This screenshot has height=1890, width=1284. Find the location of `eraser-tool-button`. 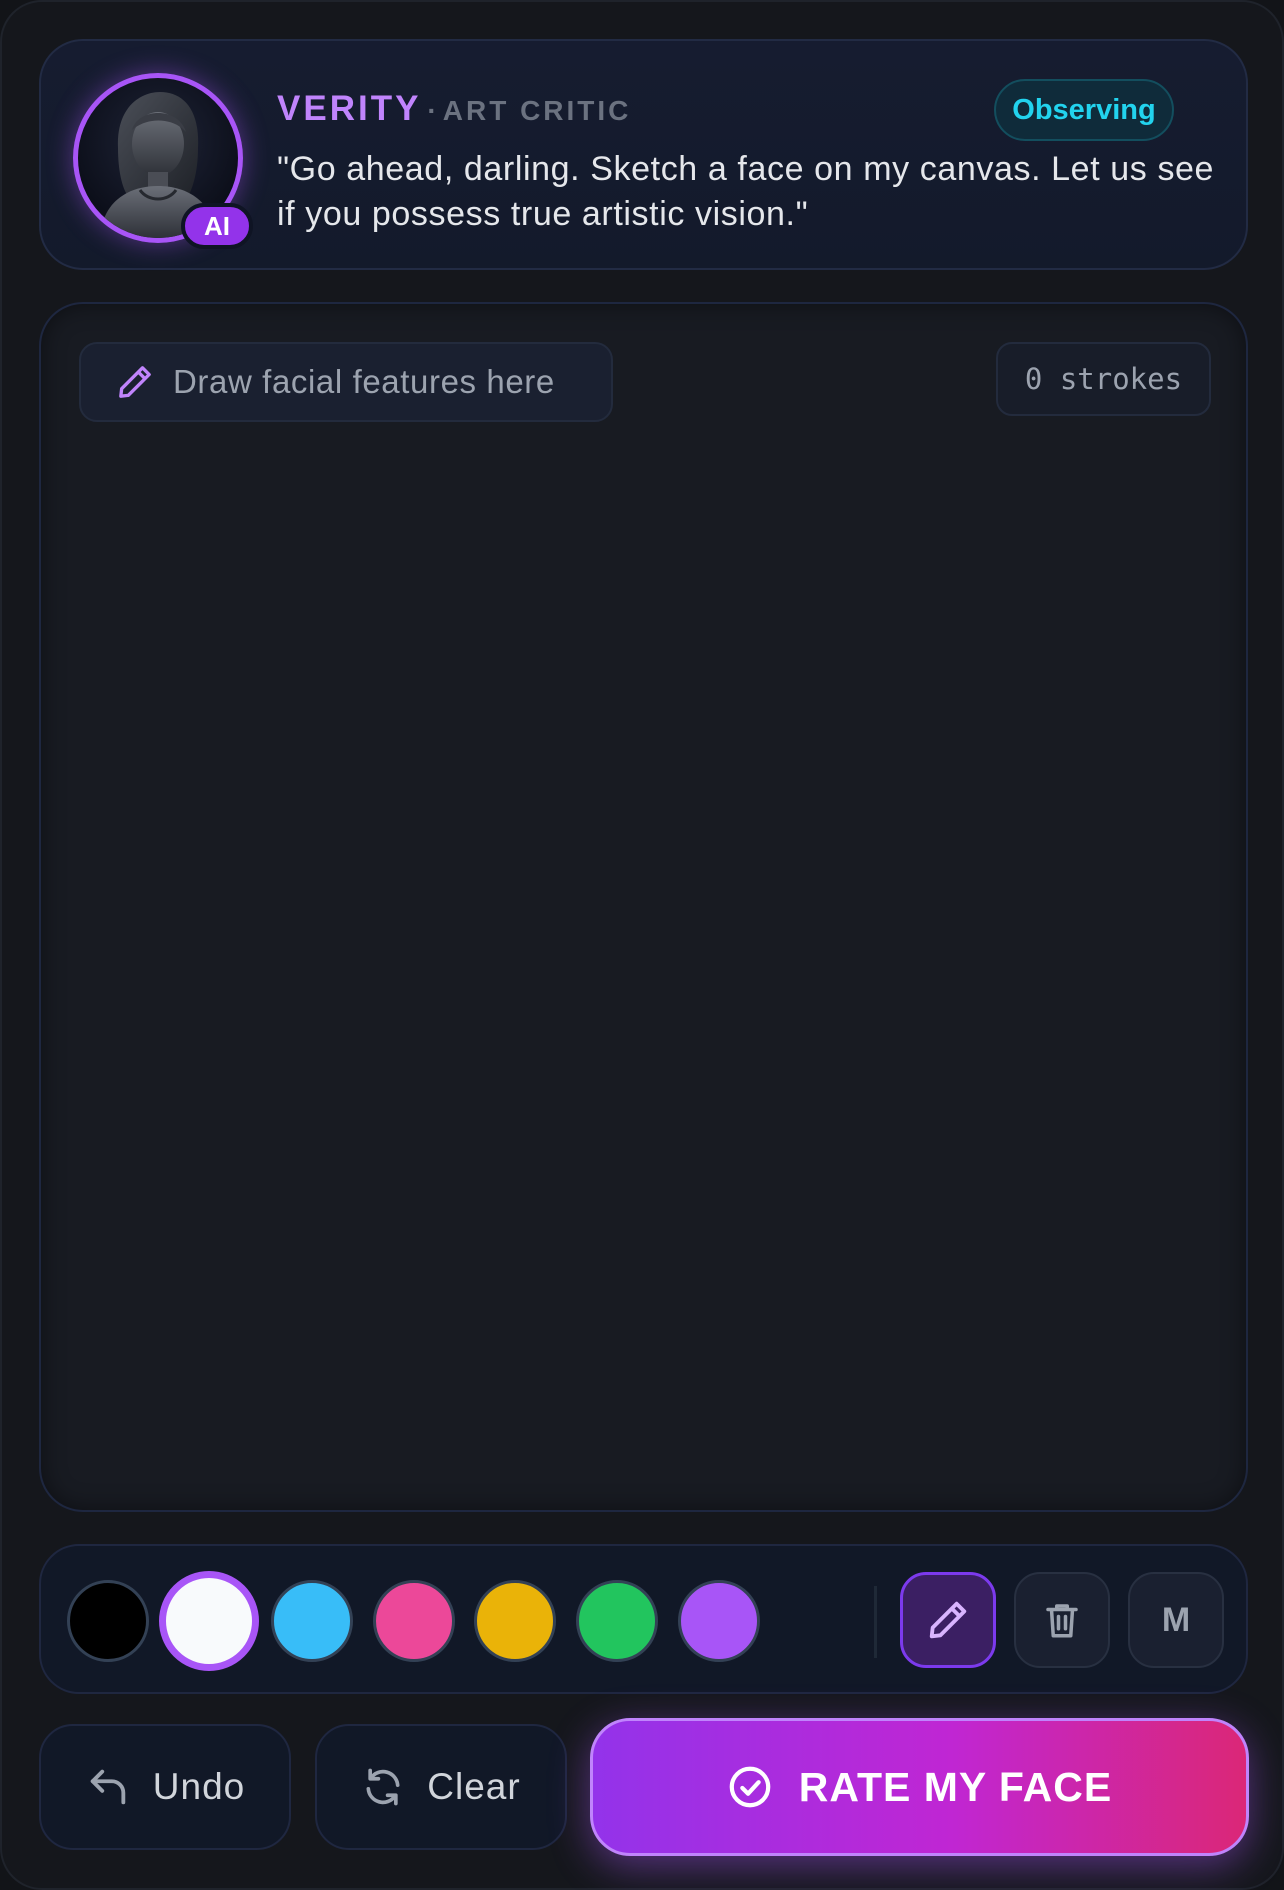

eraser-tool-button is located at coordinates (1062, 1620).